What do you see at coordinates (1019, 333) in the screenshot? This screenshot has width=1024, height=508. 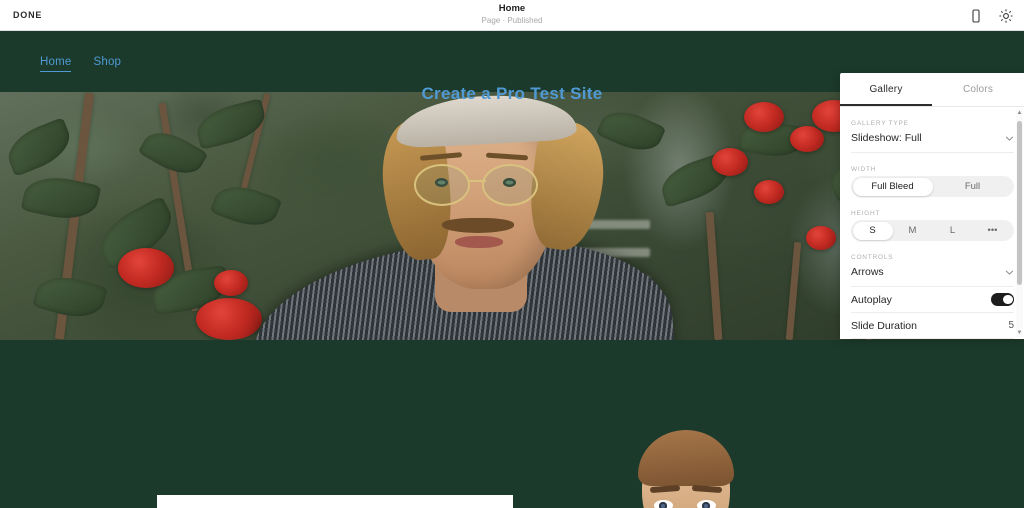 I see `scroll-down-arrow: ▼` at bounding box center [1019, 333].